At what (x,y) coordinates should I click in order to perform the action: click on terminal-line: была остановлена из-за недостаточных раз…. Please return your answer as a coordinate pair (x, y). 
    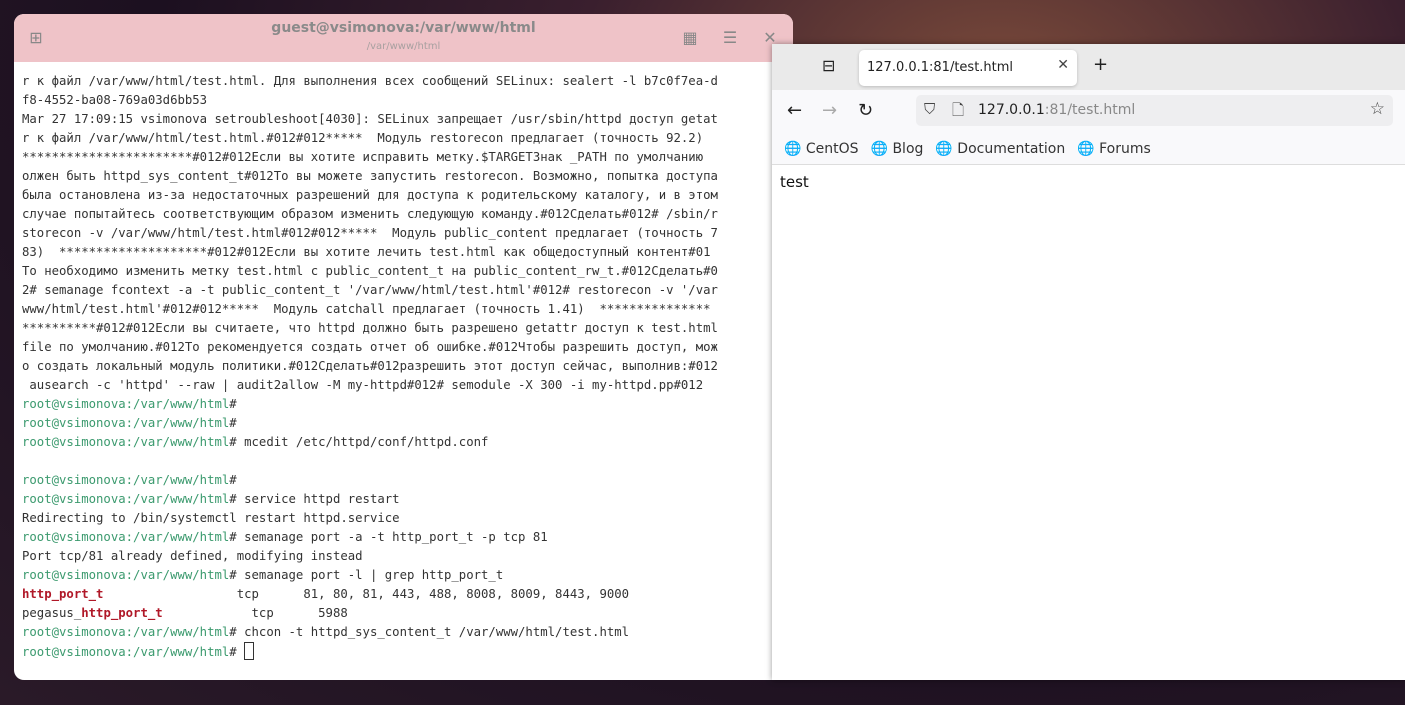
    Looking at the image, I should click on (407, 195).